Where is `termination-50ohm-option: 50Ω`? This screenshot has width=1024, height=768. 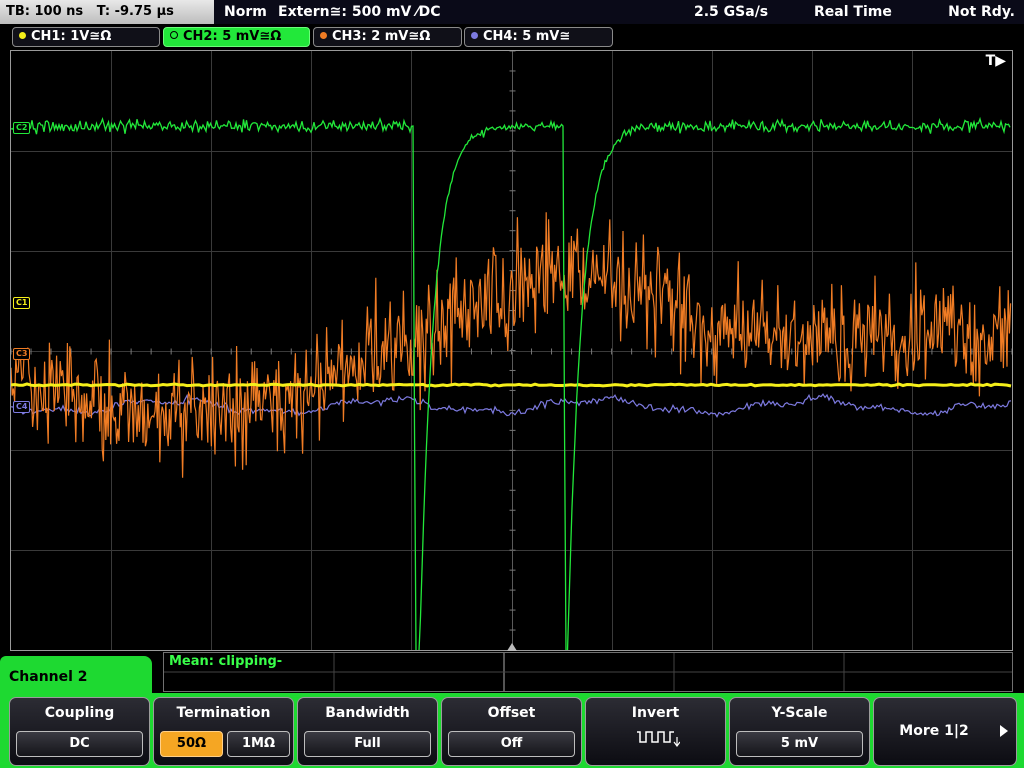
termination-50ohm-option: 50Ω is located at coordinates (191, 744).